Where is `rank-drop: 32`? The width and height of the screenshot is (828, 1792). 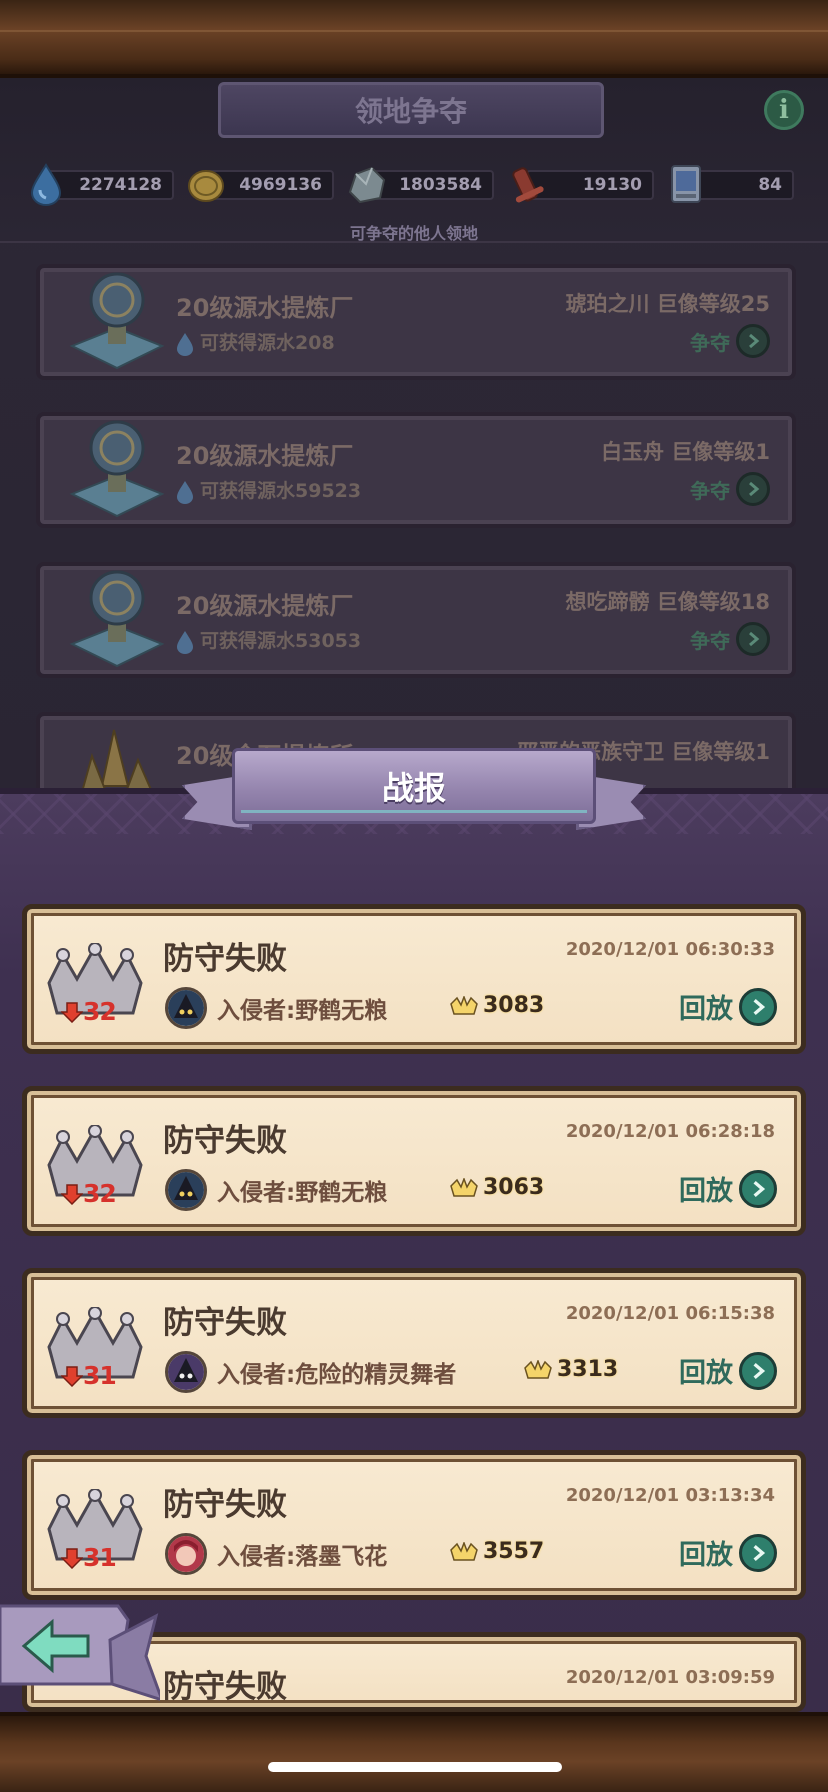
rank-drop: 32 is located at coordinates (89, 1193).